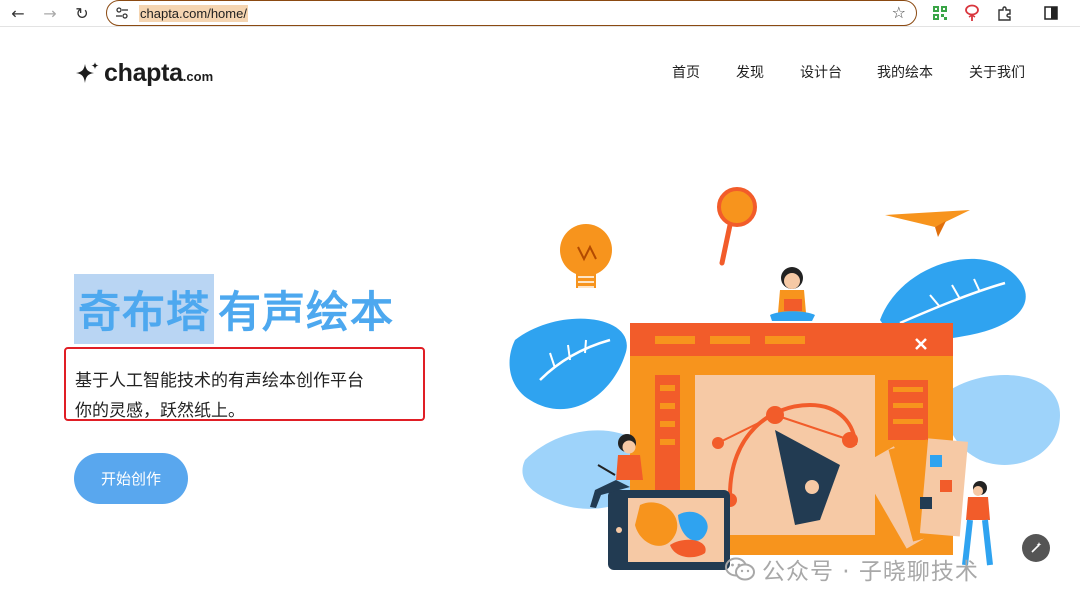 This screenshot has width=1080, height=611. I want to click on site-info-icon, so click(122, 13).